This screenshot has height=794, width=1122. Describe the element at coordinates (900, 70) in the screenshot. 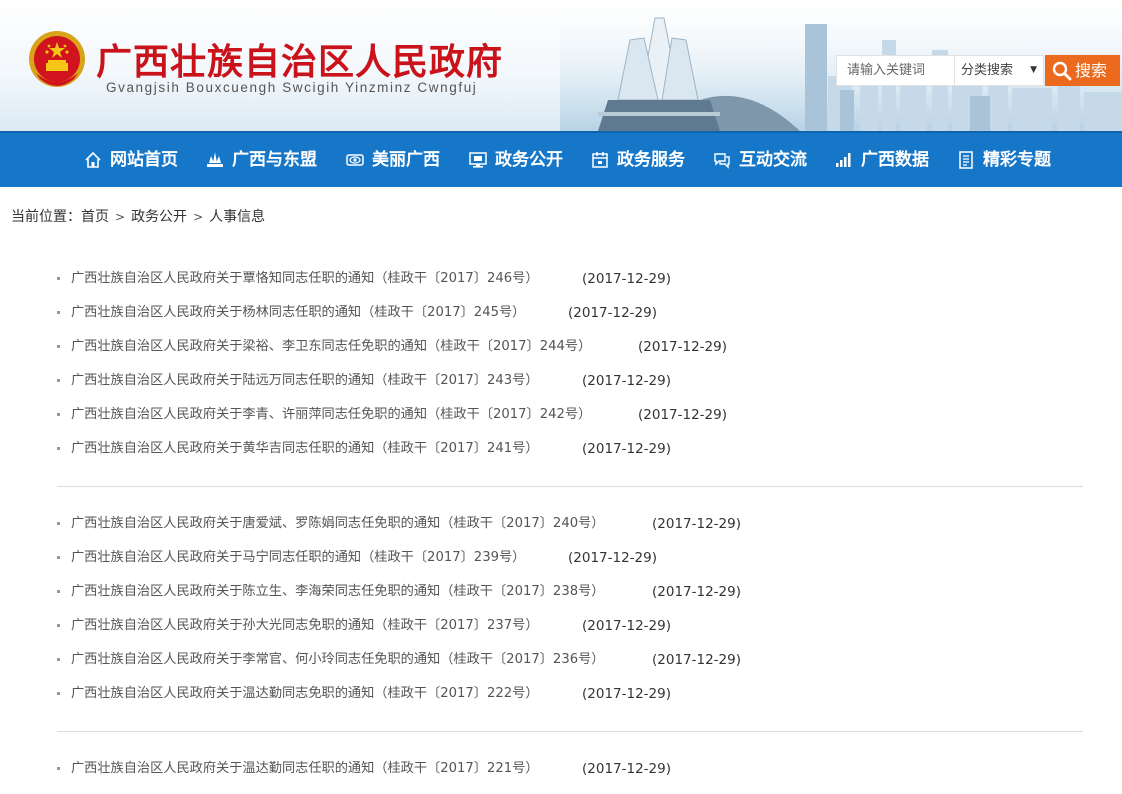

I see `search-input` at that location.